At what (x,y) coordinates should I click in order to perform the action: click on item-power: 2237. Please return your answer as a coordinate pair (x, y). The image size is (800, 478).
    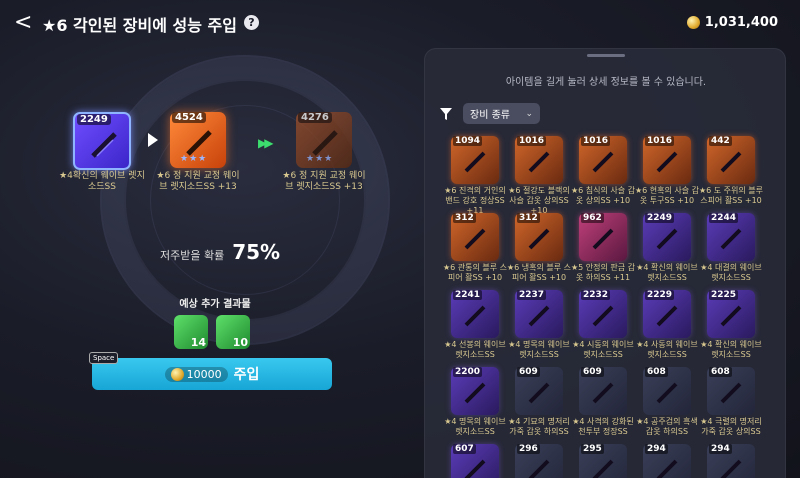
    Looking at the image, I should click on (532, 295).